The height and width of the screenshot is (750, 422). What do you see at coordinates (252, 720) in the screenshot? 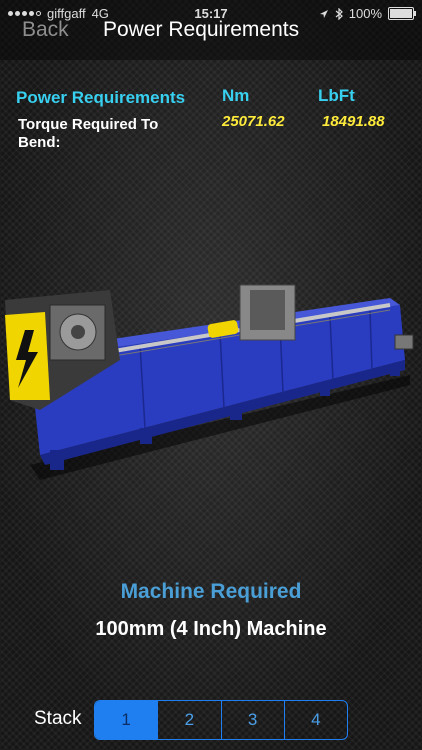
I see `stack-option-3: 3` at bounding box center [252, 720].